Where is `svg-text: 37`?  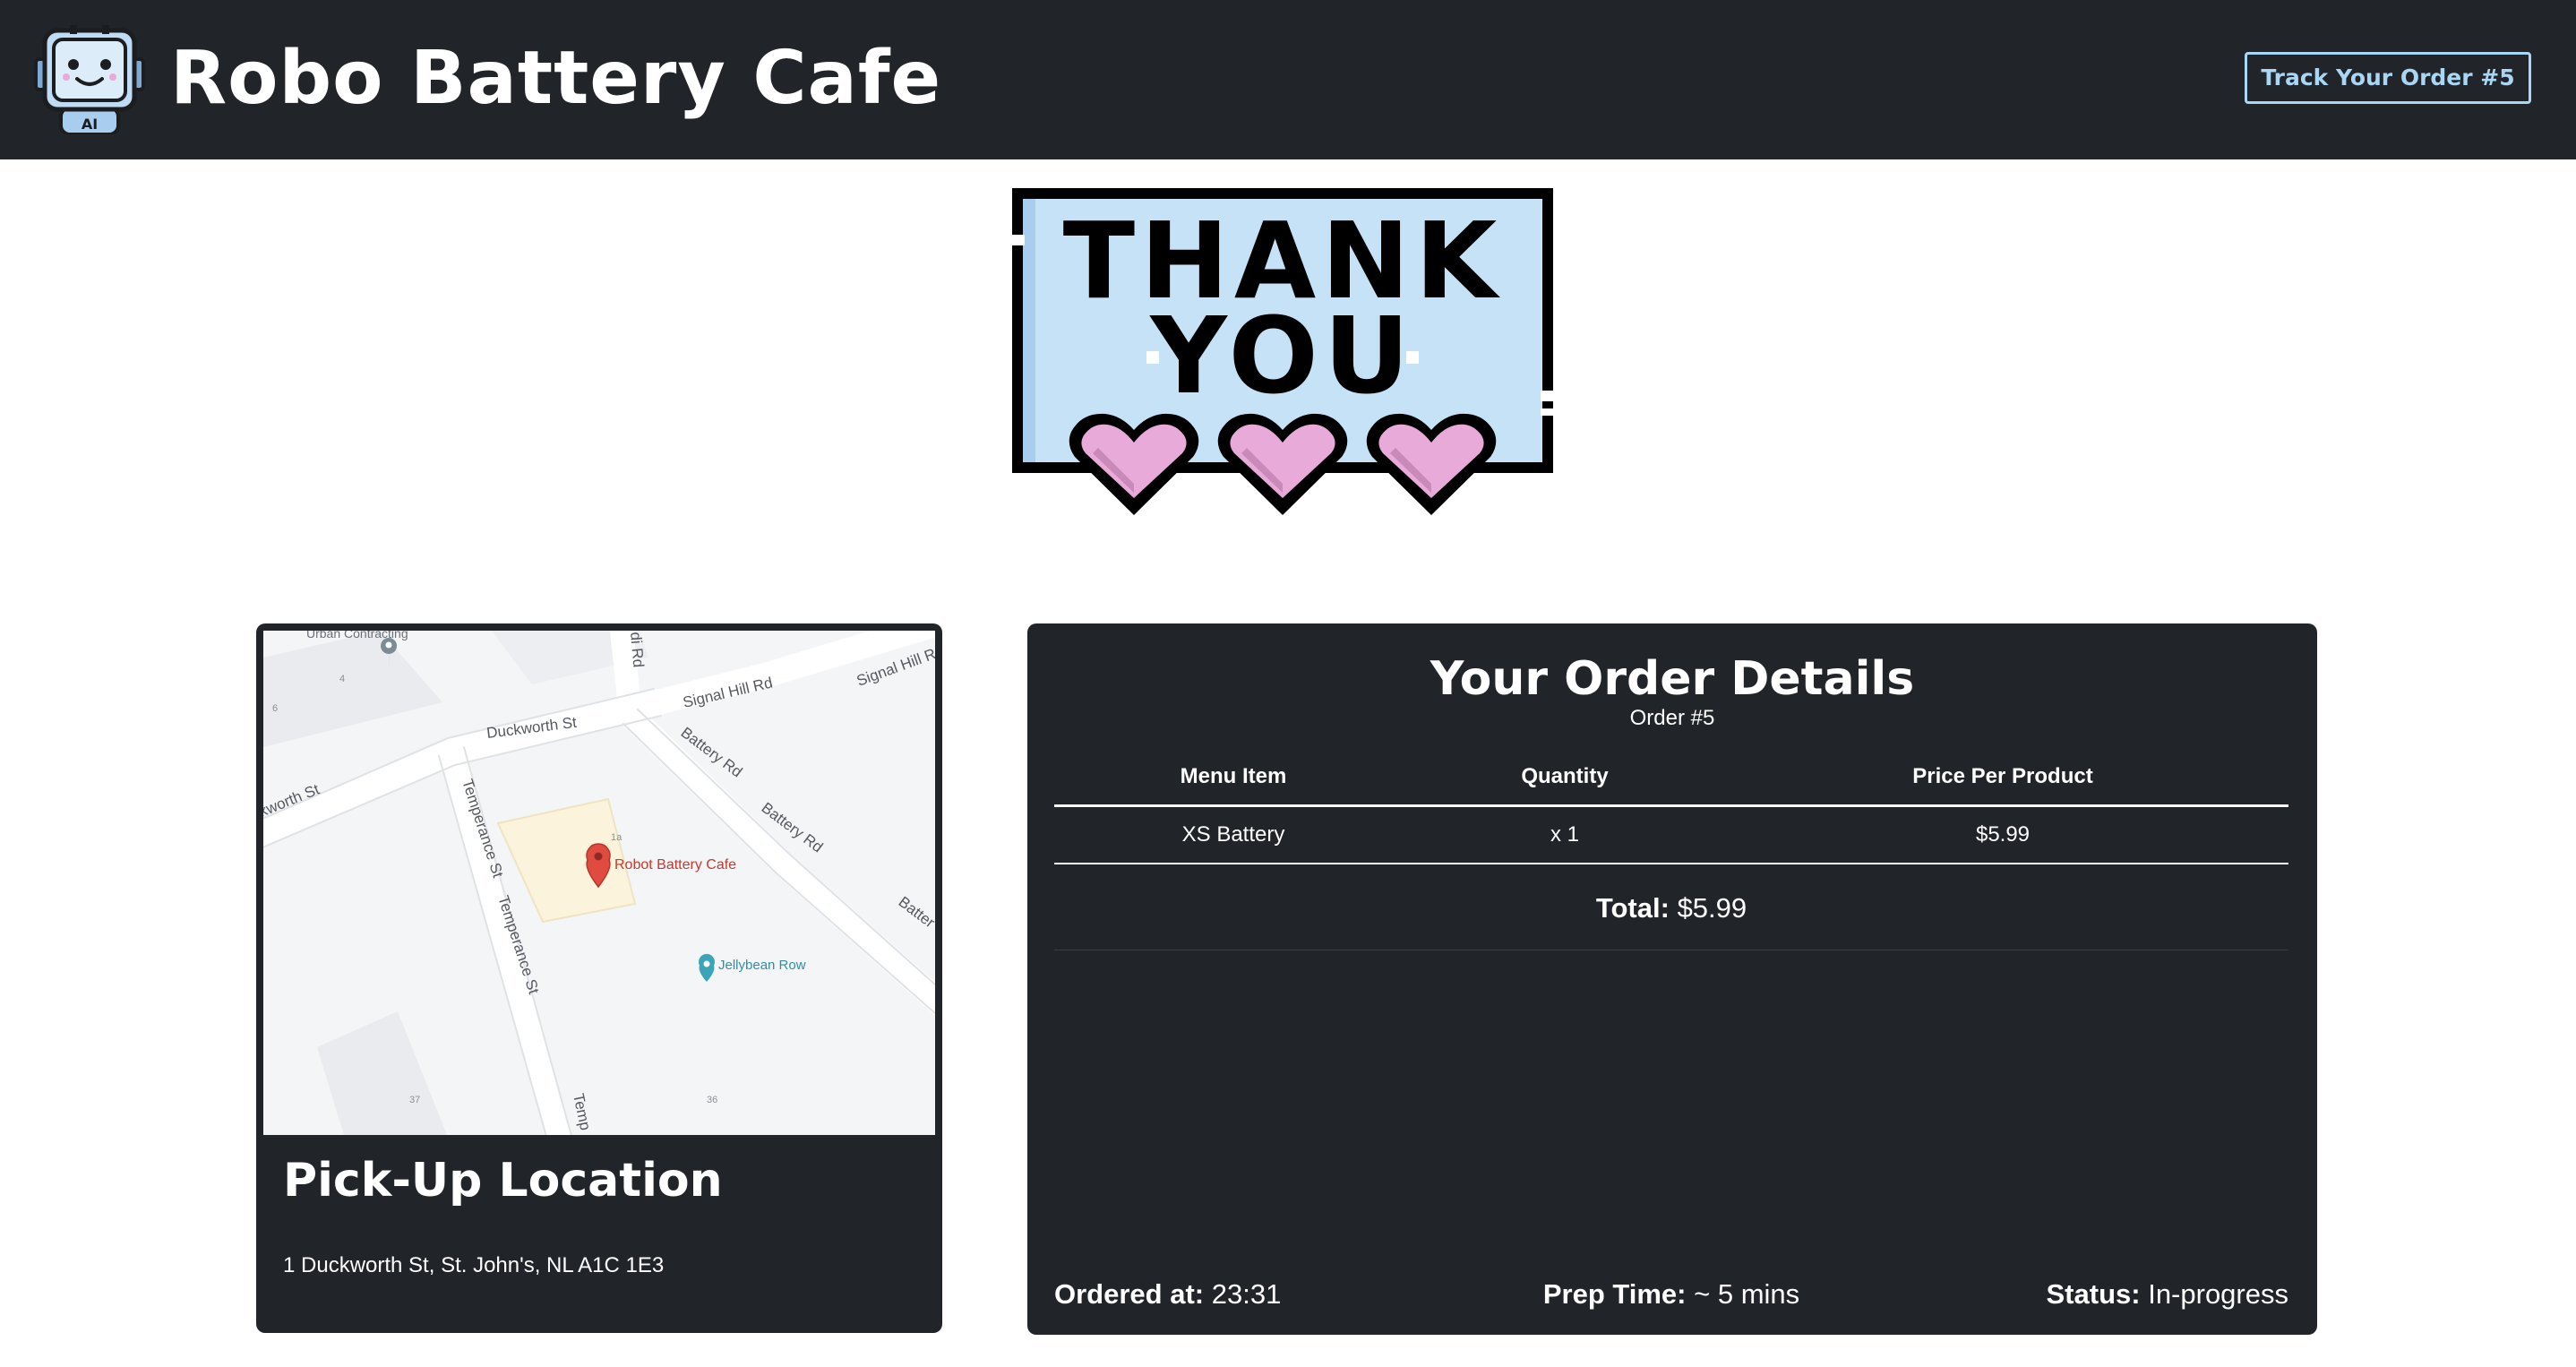 svg-text: 37 is located at coordinates (414, 1100).